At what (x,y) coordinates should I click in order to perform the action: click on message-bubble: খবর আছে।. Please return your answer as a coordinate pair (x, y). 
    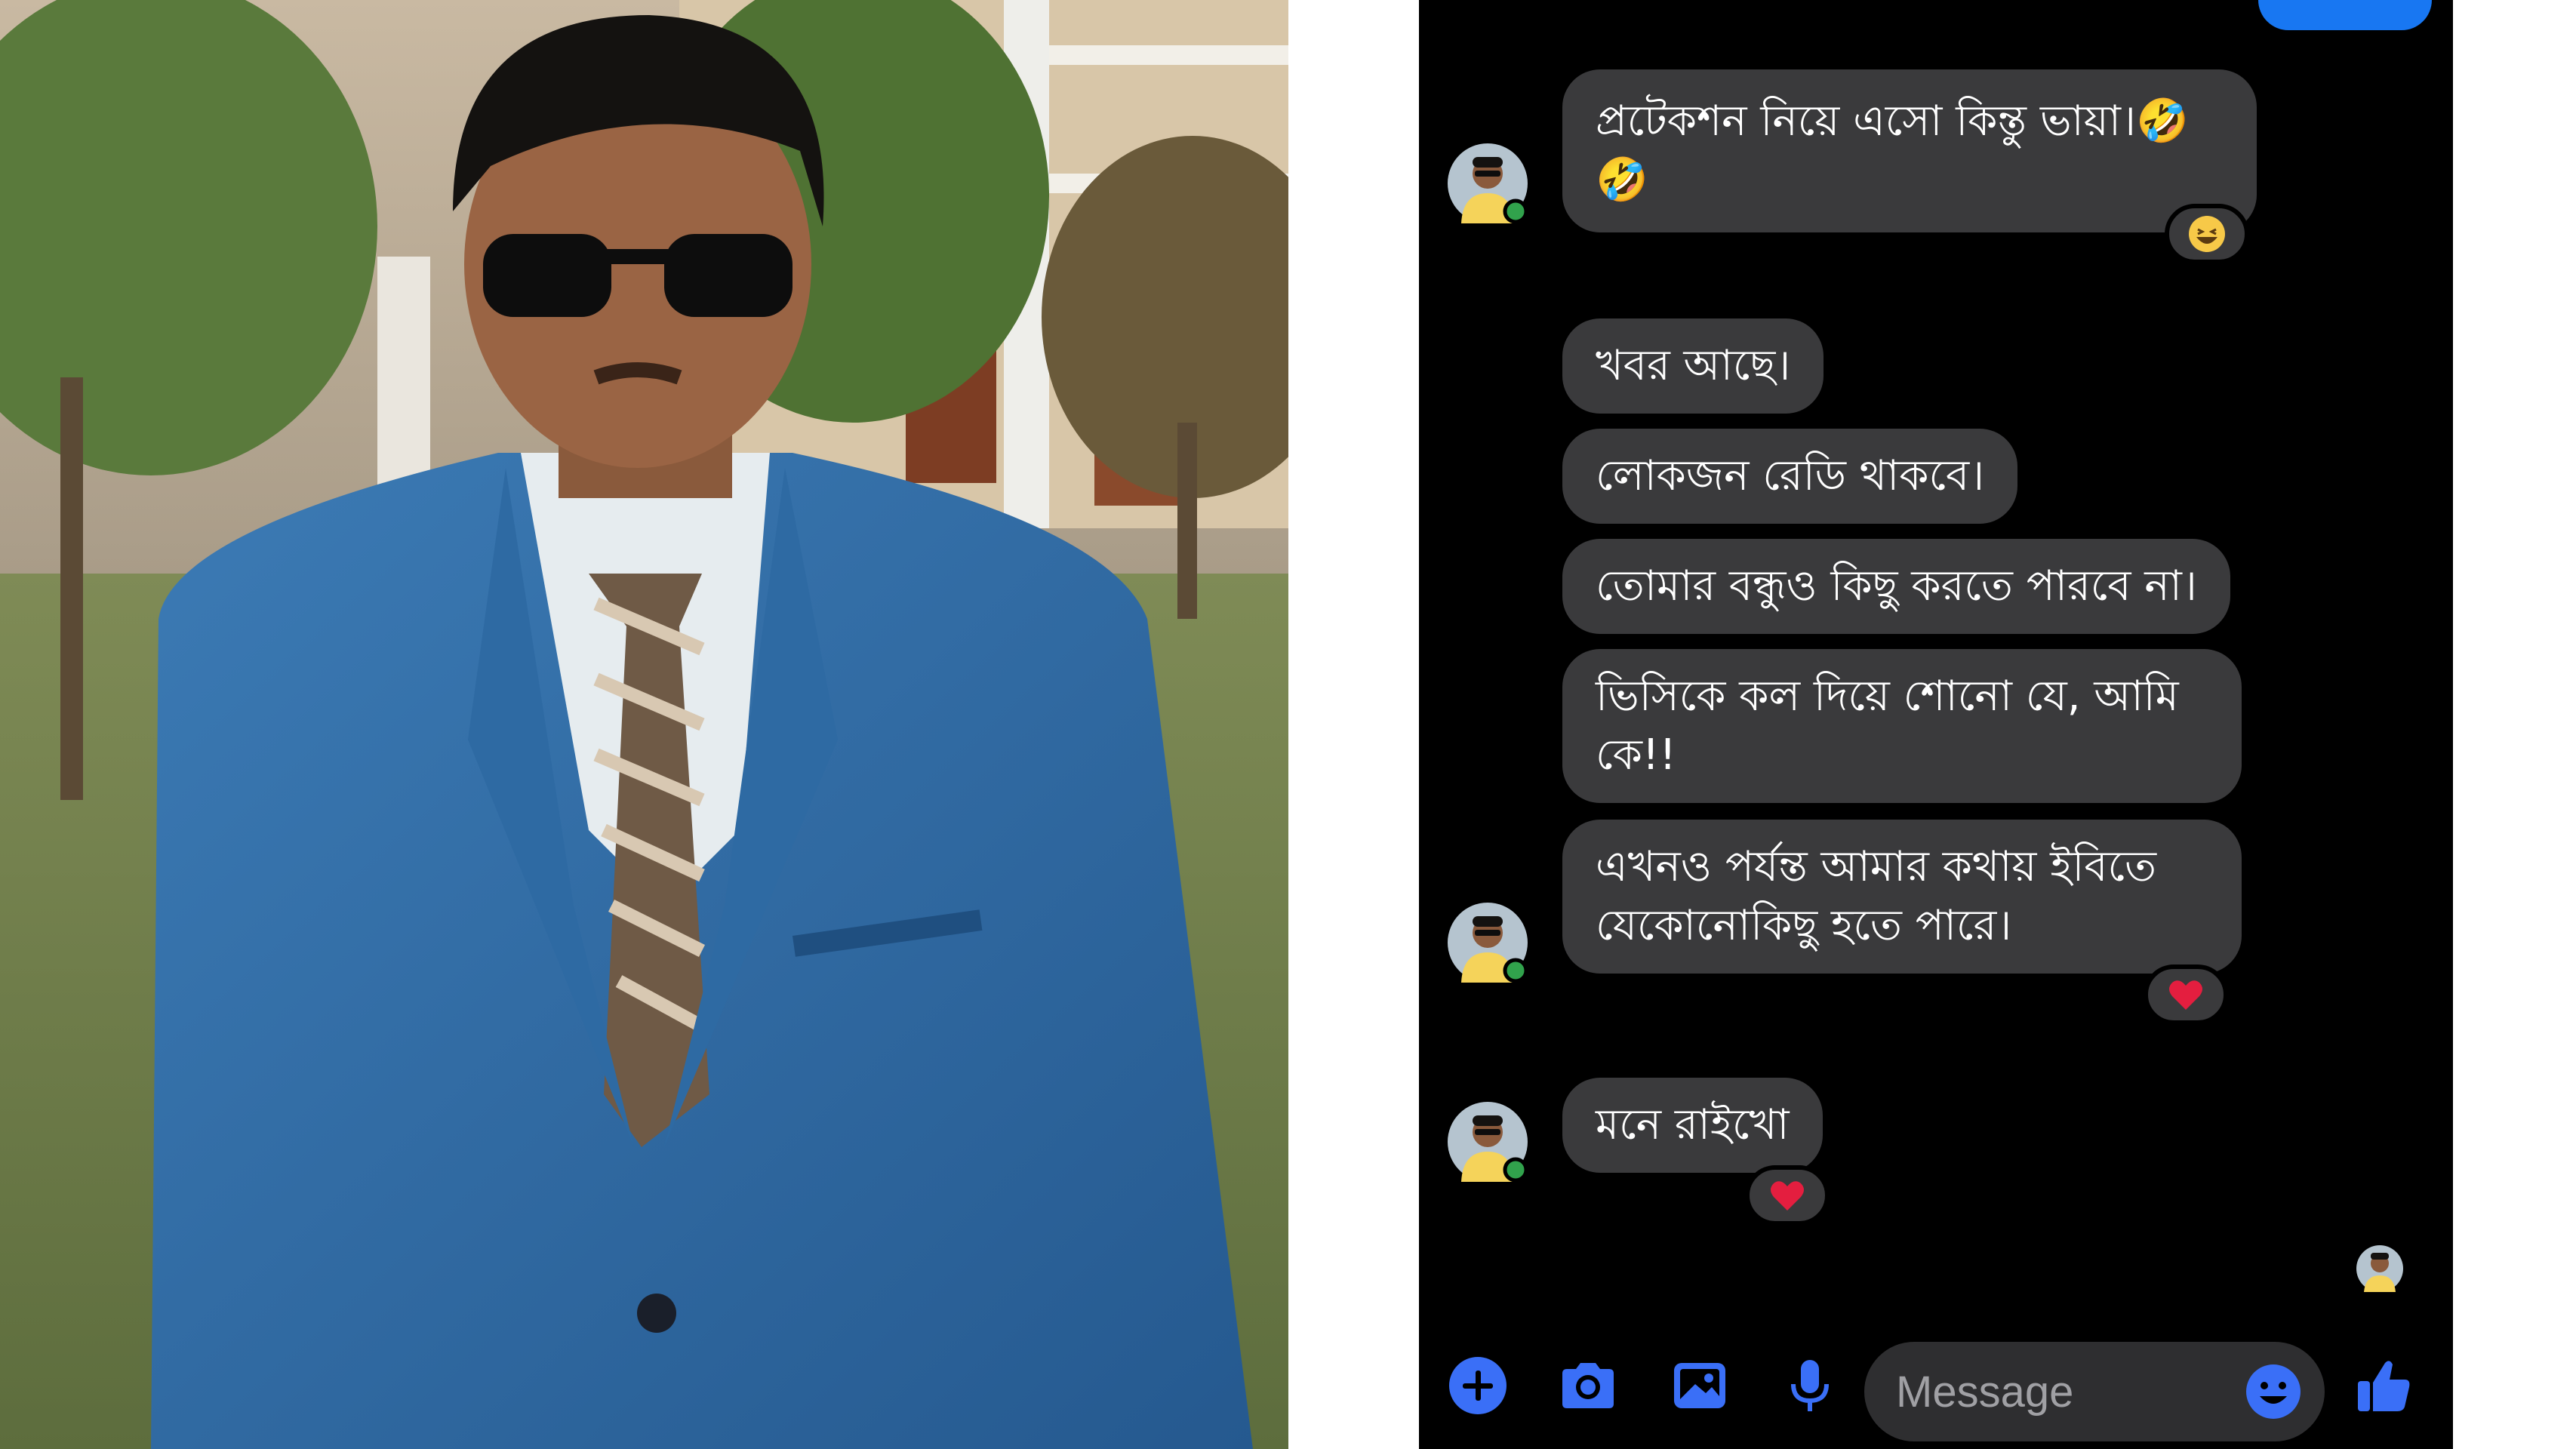
    Looking at the image, I should click on (1693, 366).